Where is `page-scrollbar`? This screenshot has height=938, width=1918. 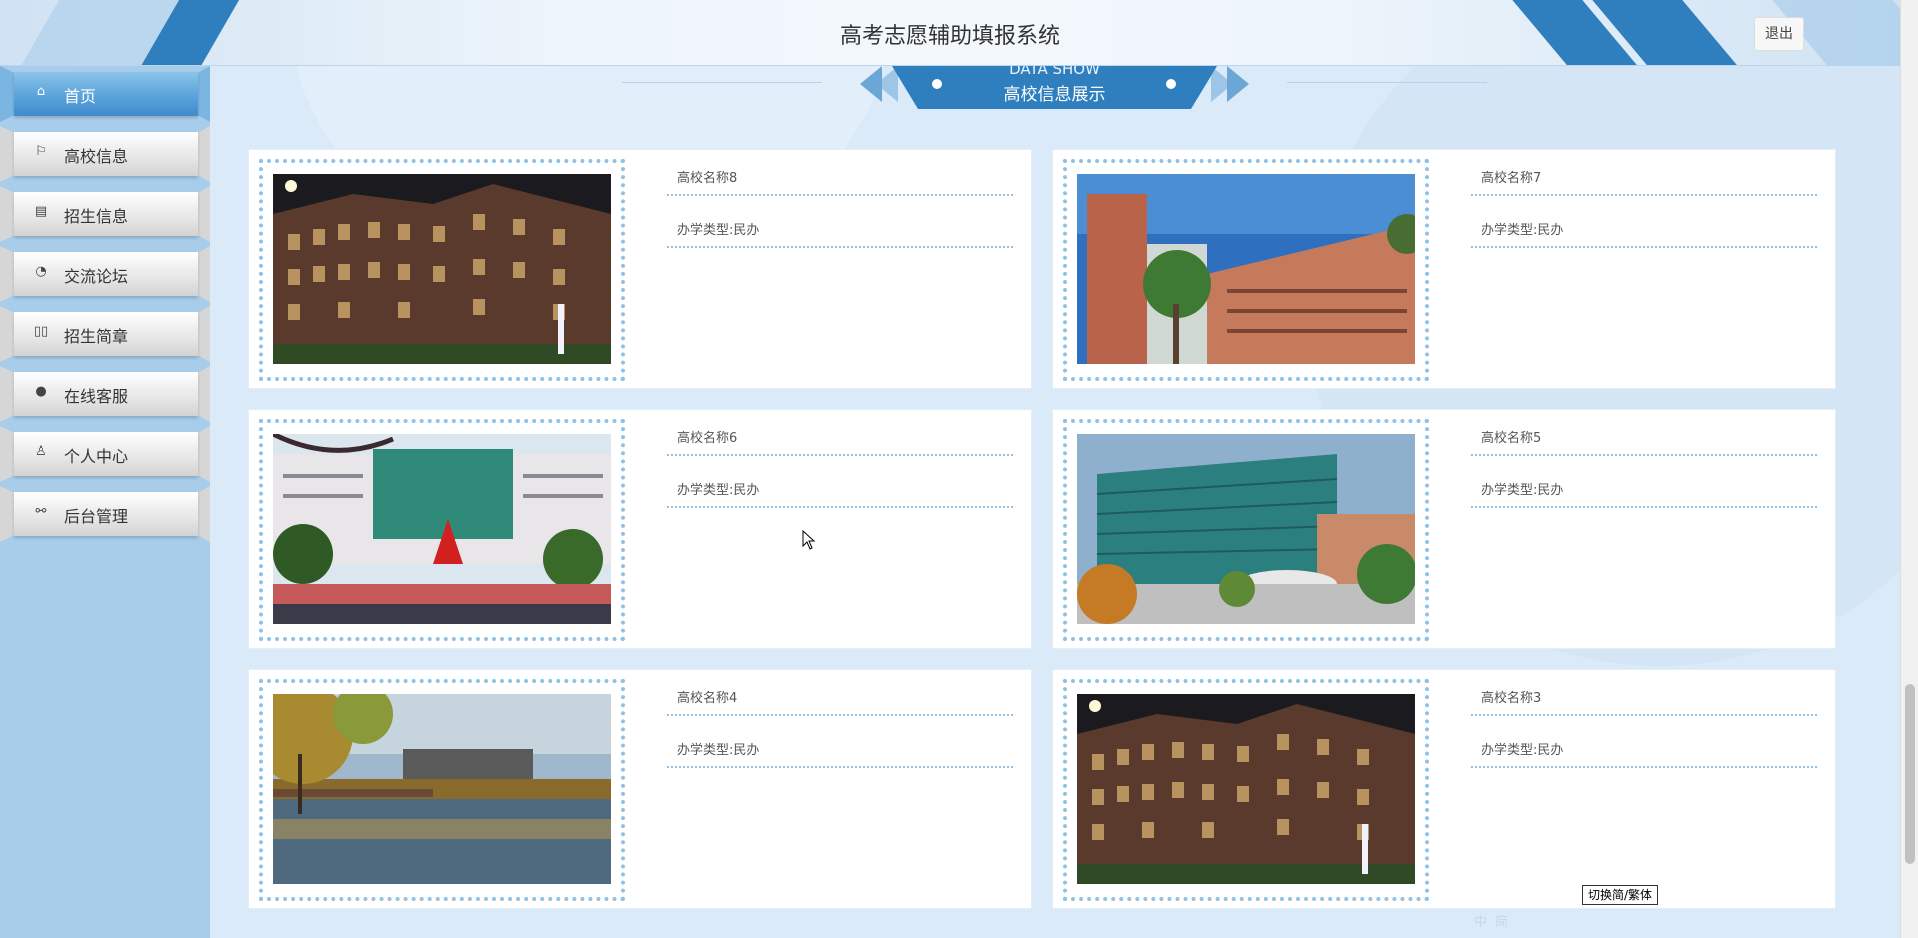 page-scrollbar is located at coordinates (1909, 469).